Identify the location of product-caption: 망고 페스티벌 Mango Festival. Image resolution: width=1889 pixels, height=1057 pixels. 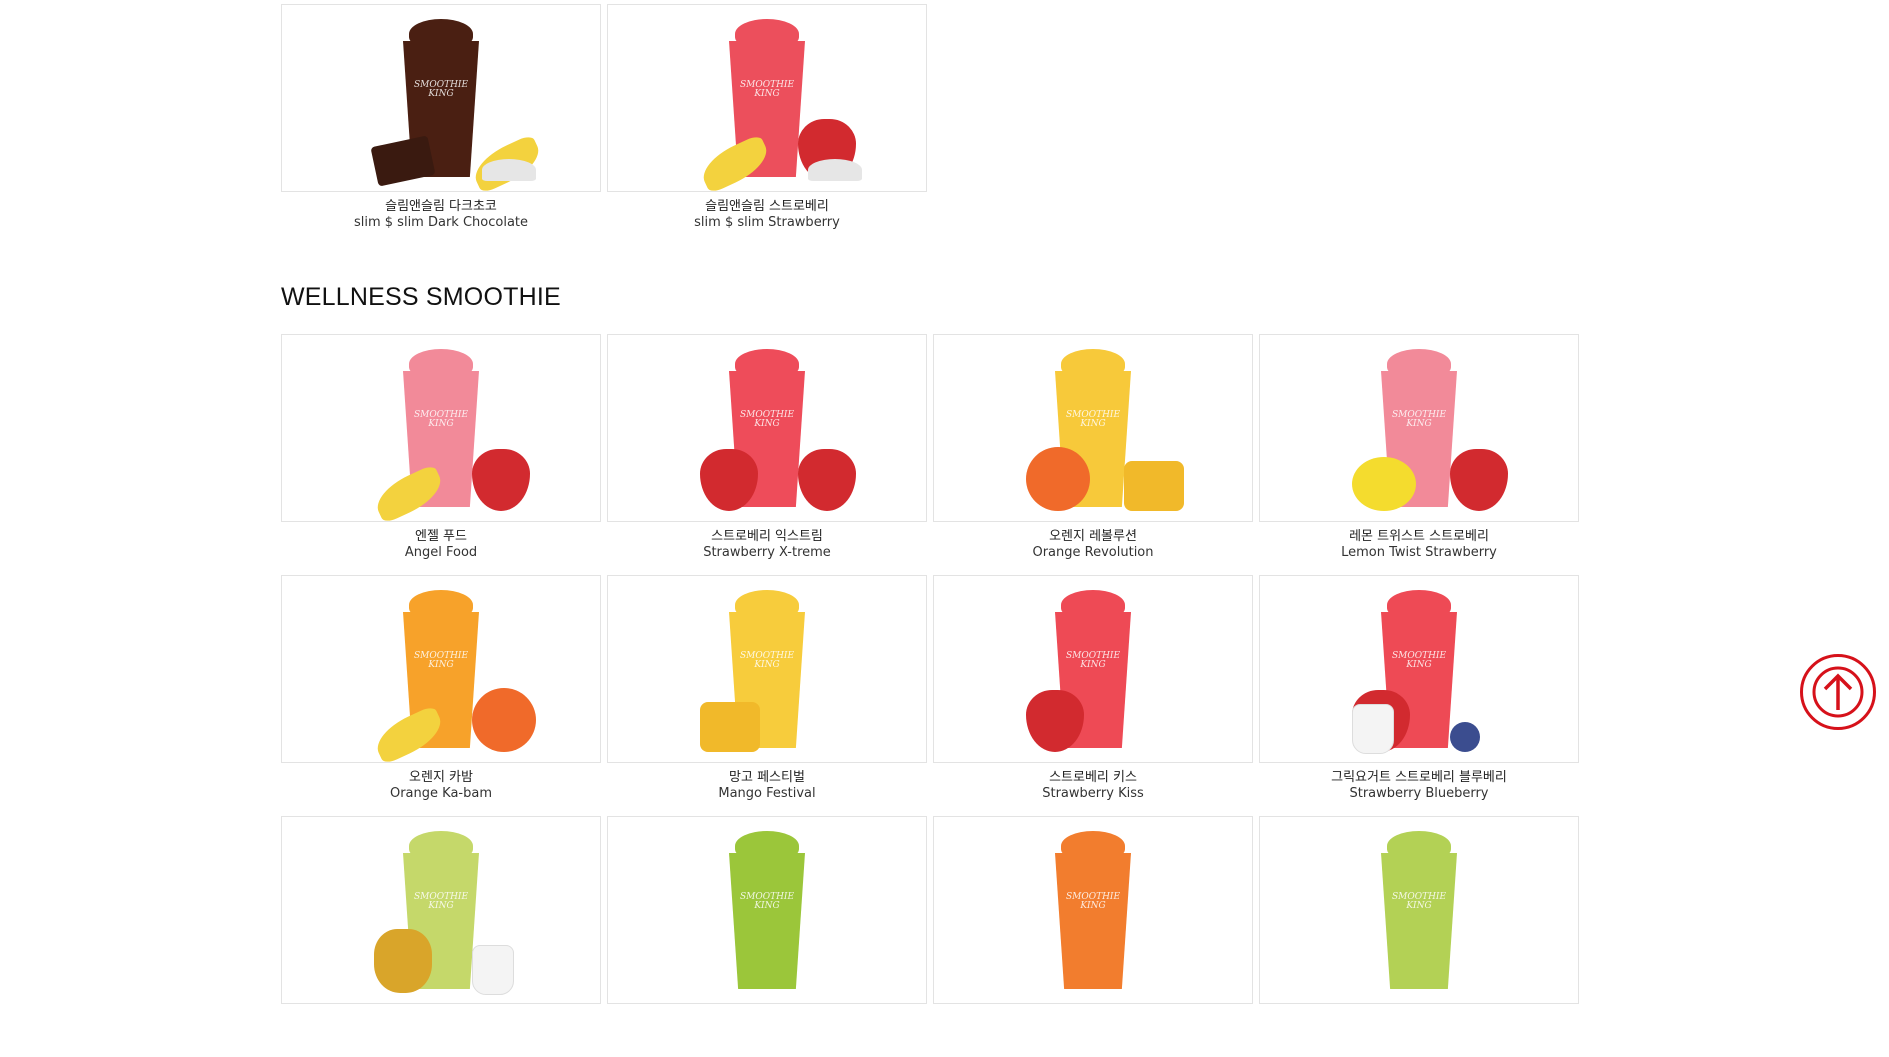
(767, 786).